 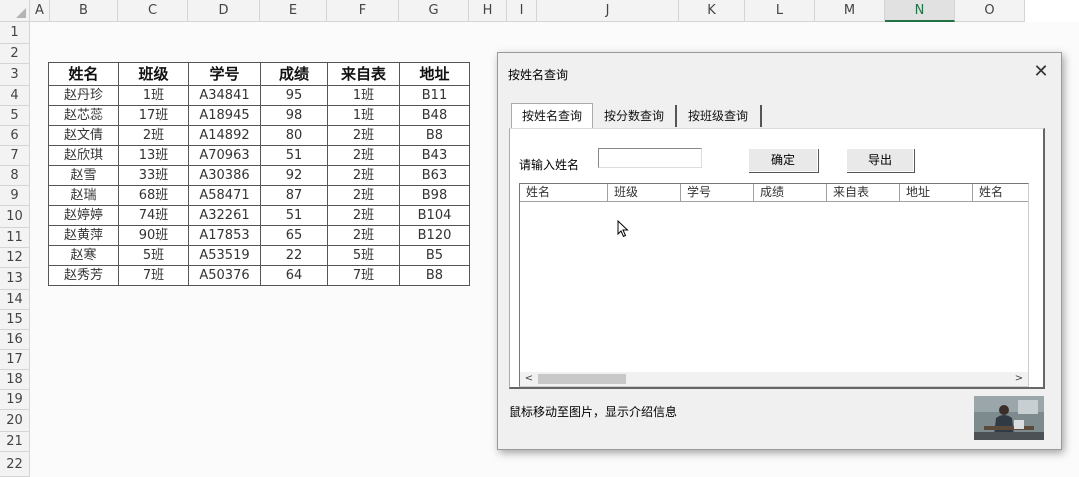 I want to click on column-header-j: J, so click(x=608, y=11).